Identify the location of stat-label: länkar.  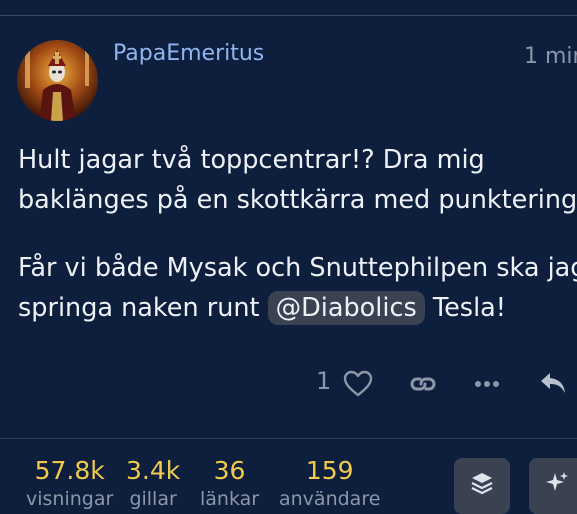
(230, 499).